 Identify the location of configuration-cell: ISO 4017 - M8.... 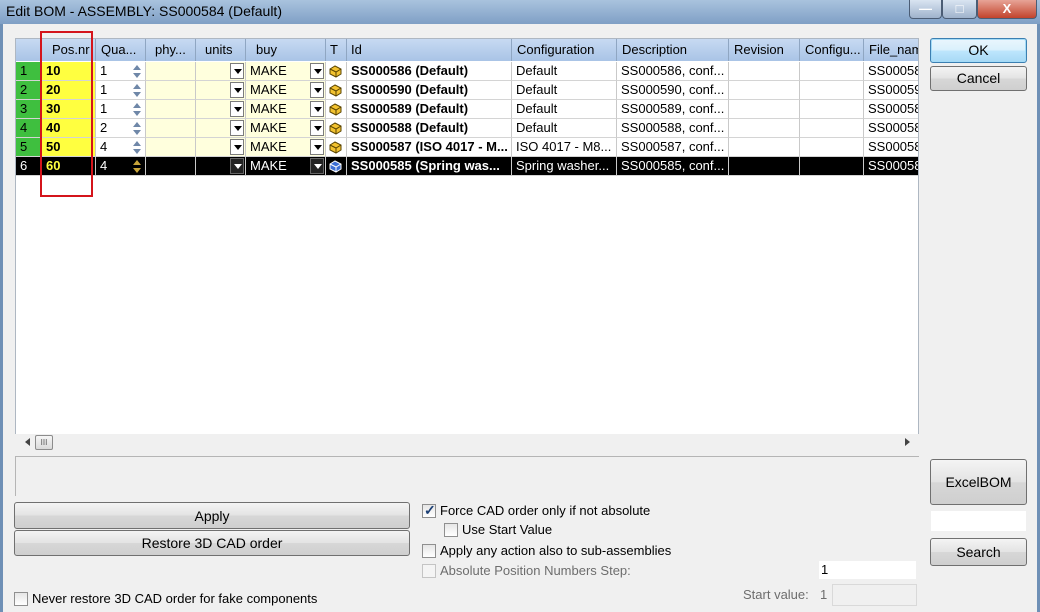
(564, 147).